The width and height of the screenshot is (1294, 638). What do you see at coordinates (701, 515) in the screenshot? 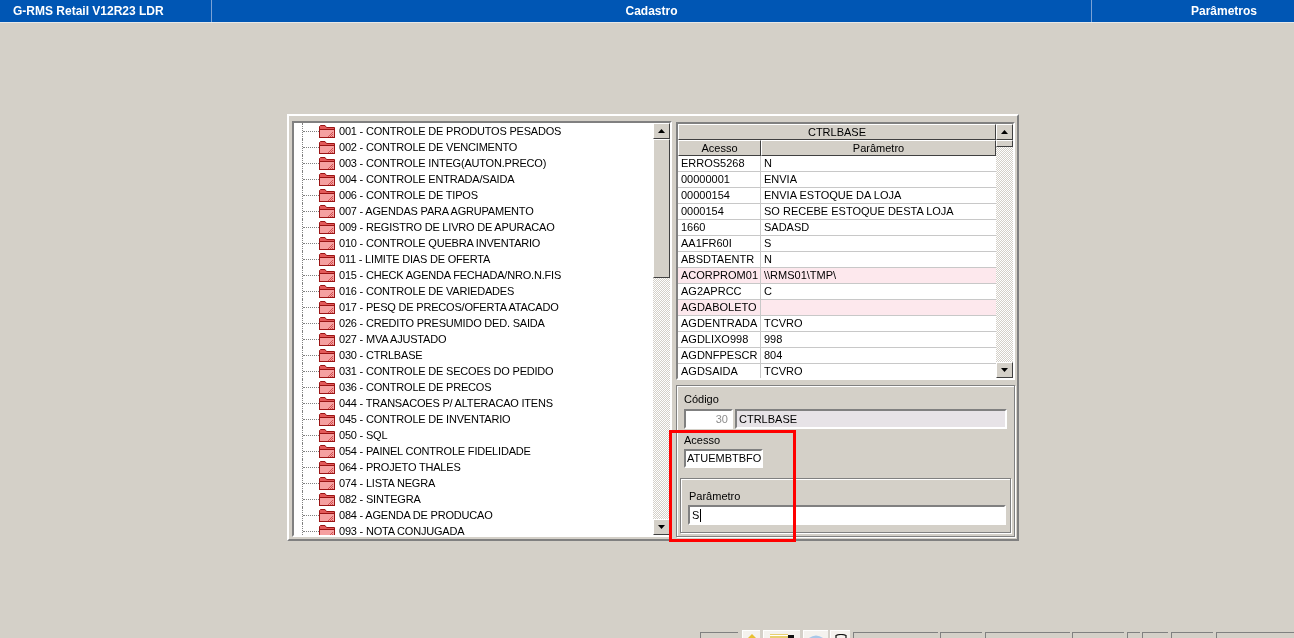
I see `text-cursor-icon` at bounding box center [701, 515].